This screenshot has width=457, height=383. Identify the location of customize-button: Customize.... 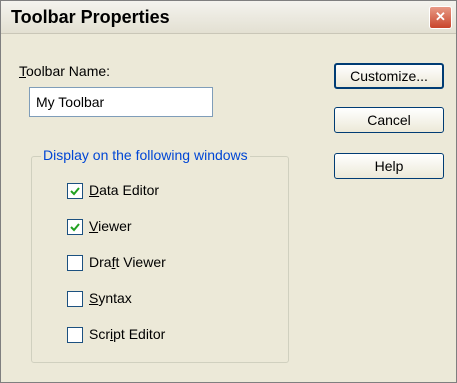
(389, 76).